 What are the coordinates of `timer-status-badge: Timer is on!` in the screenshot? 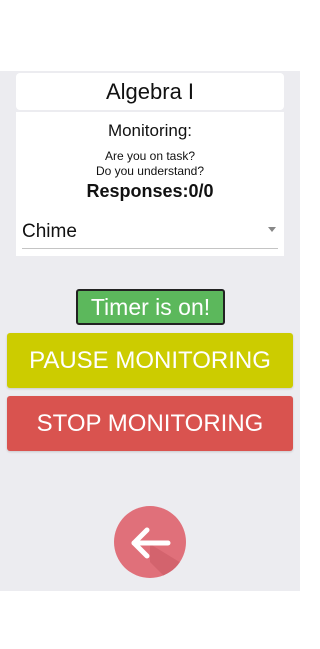 It's located at (150, 307).